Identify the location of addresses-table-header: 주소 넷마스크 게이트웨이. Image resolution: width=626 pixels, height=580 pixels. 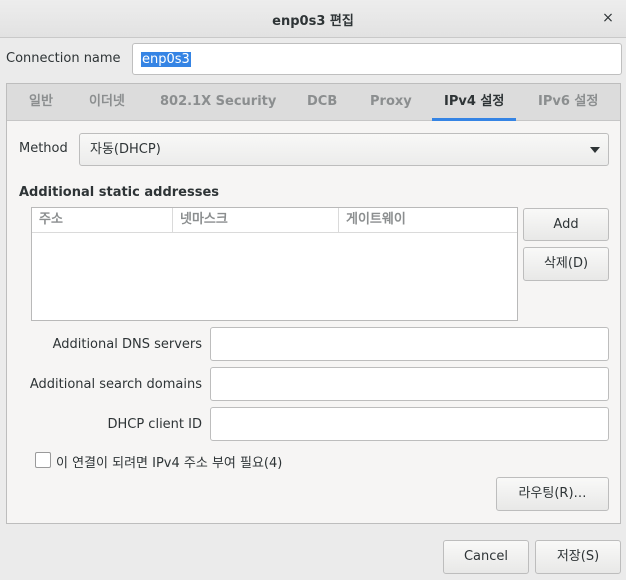
(274, 220).